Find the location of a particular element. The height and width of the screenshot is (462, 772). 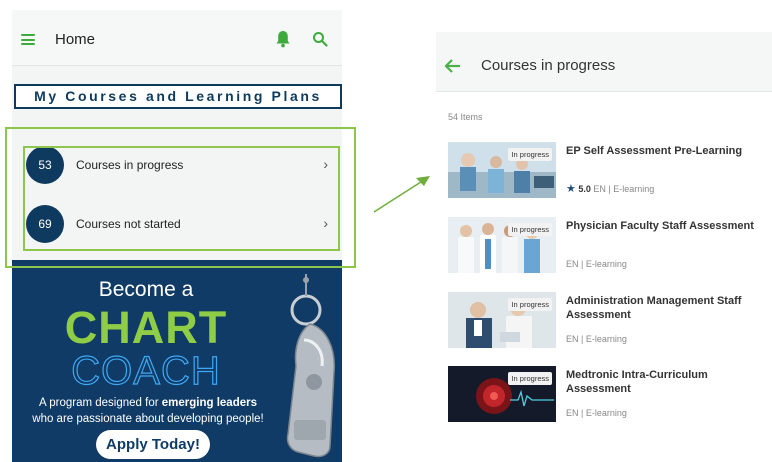

bell-icon is located at coordinates (283, 39).